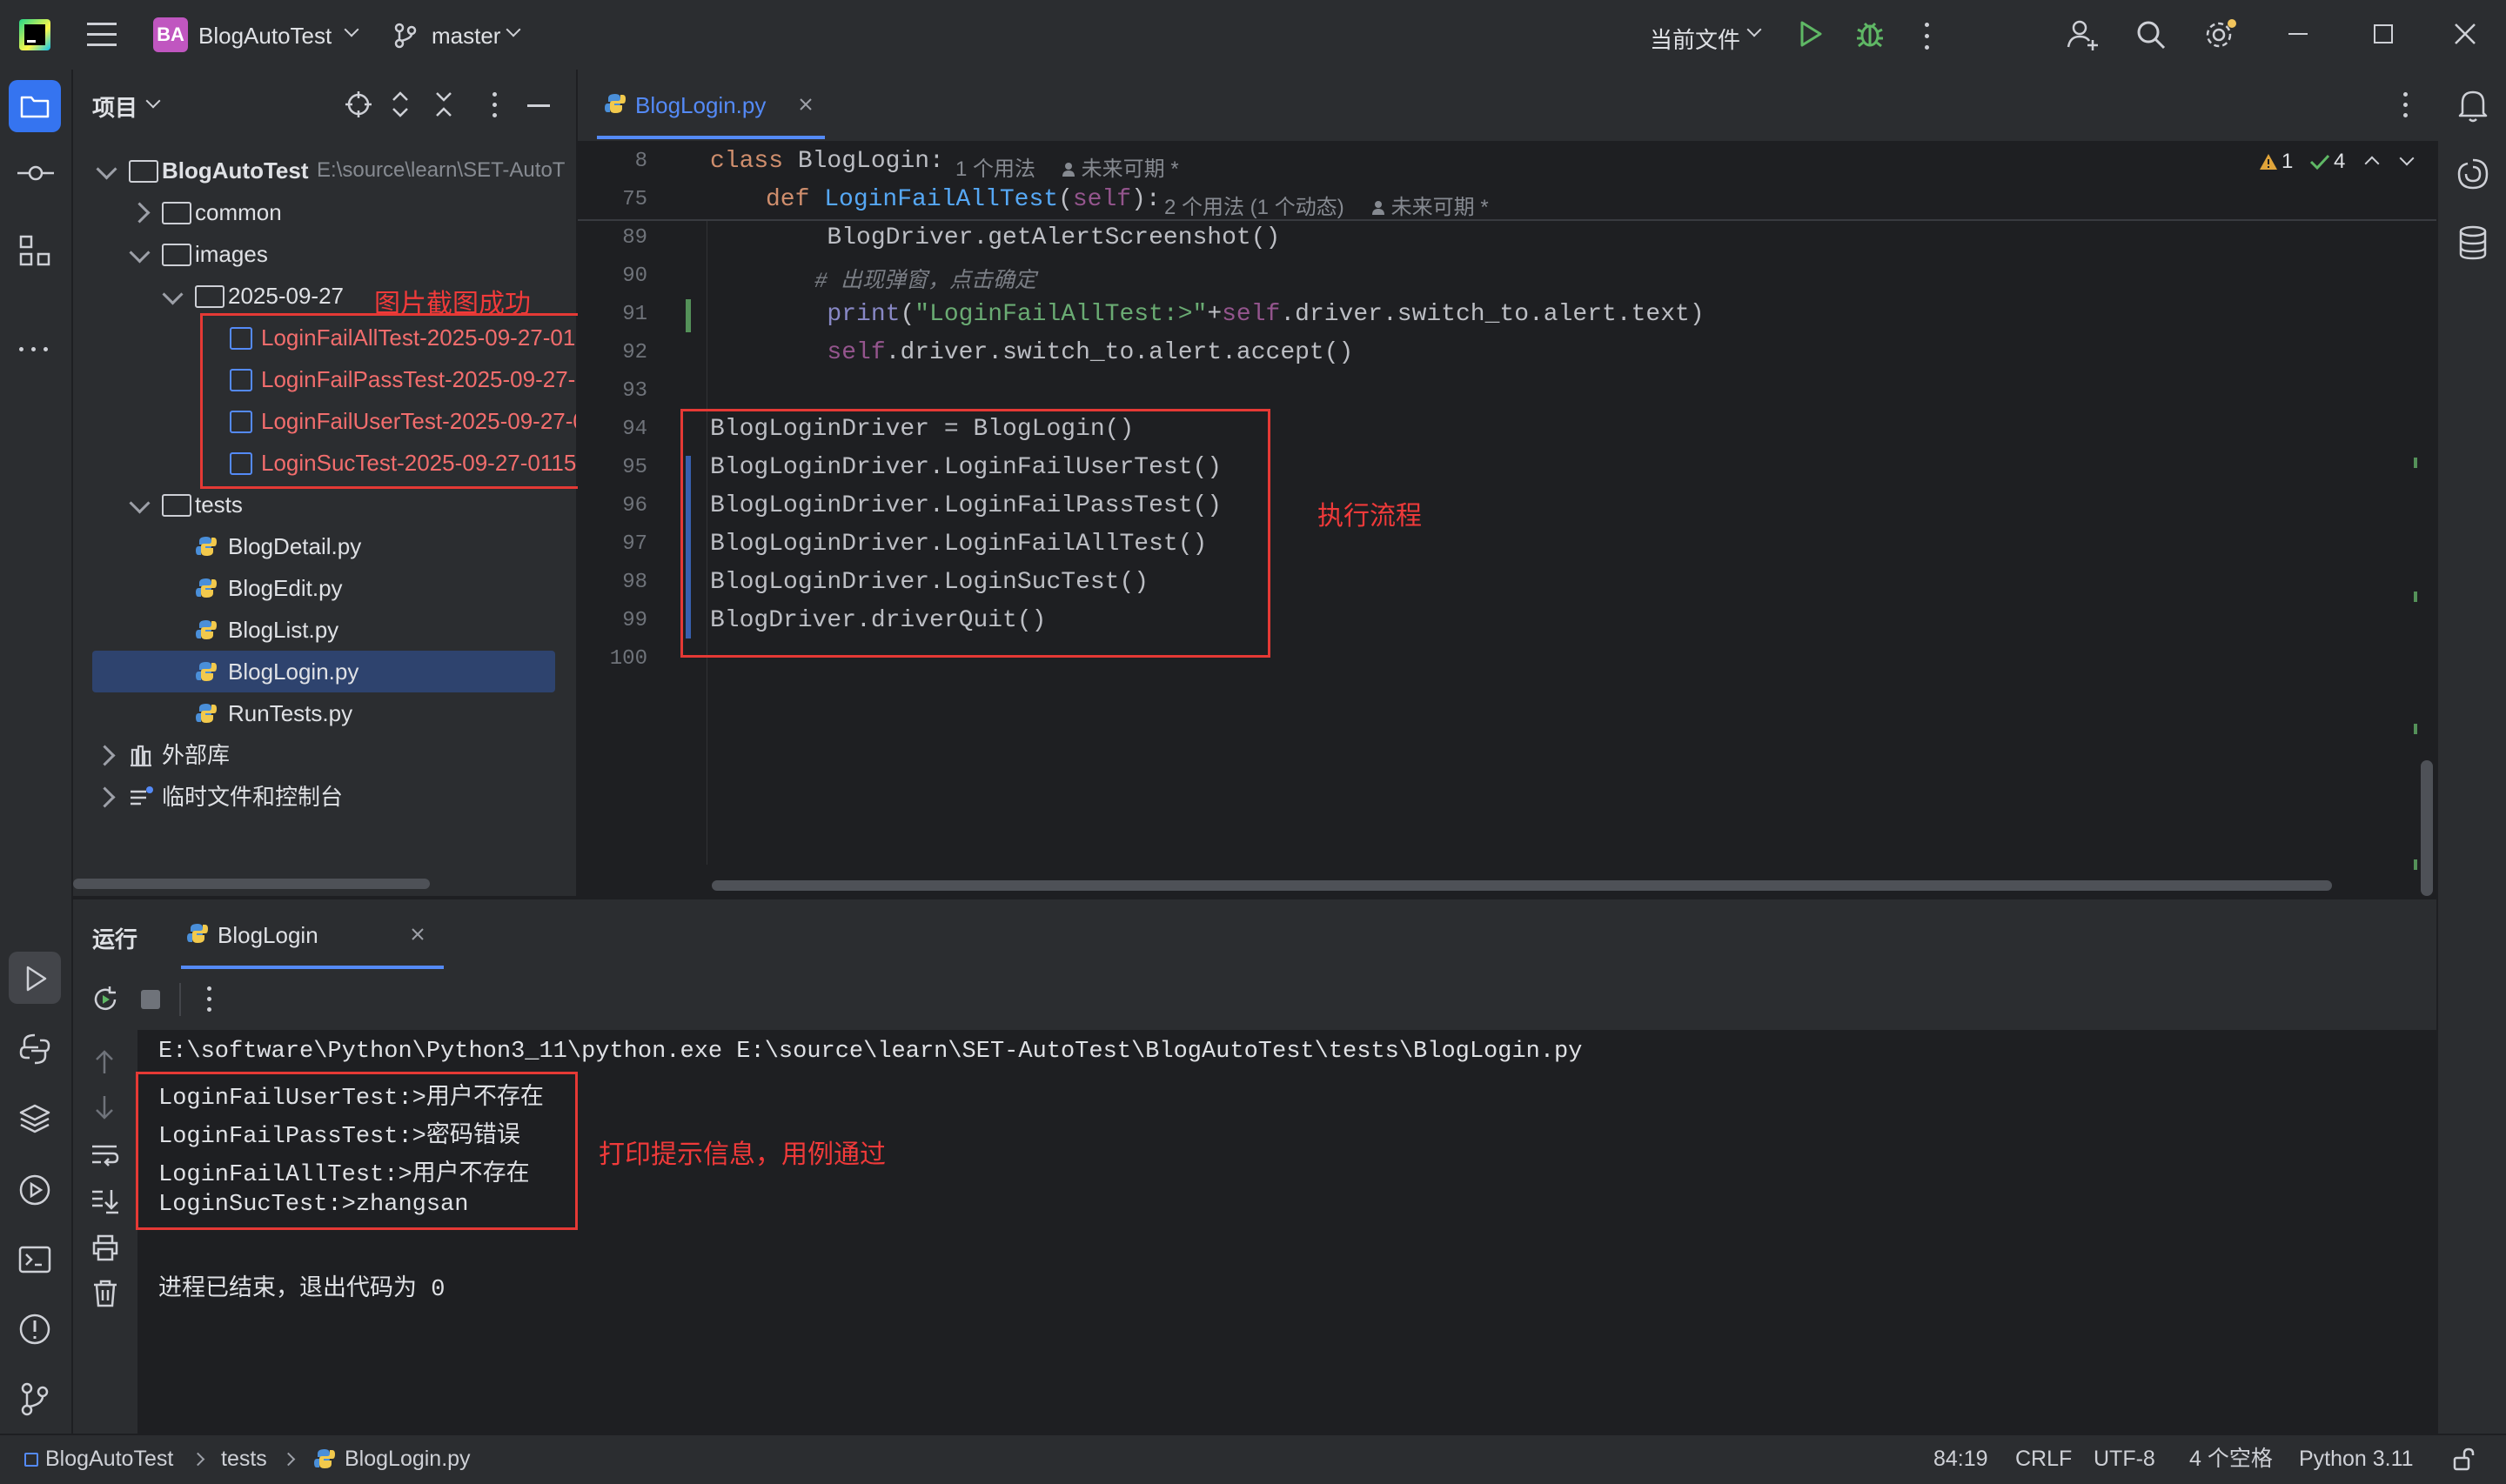 The image size is (2506, 1484). Describe the element at coordinates (324, 588) in the screenshot. I see `tree-item-py-file: BlogEdit.py` at that location.